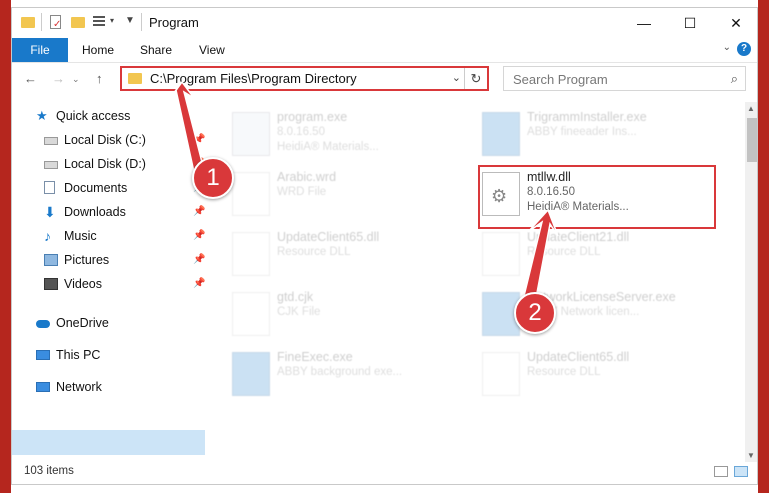 The height and width of the screenshot is (493, 769). I want to click on callout-2: 2, so click(535, 313).